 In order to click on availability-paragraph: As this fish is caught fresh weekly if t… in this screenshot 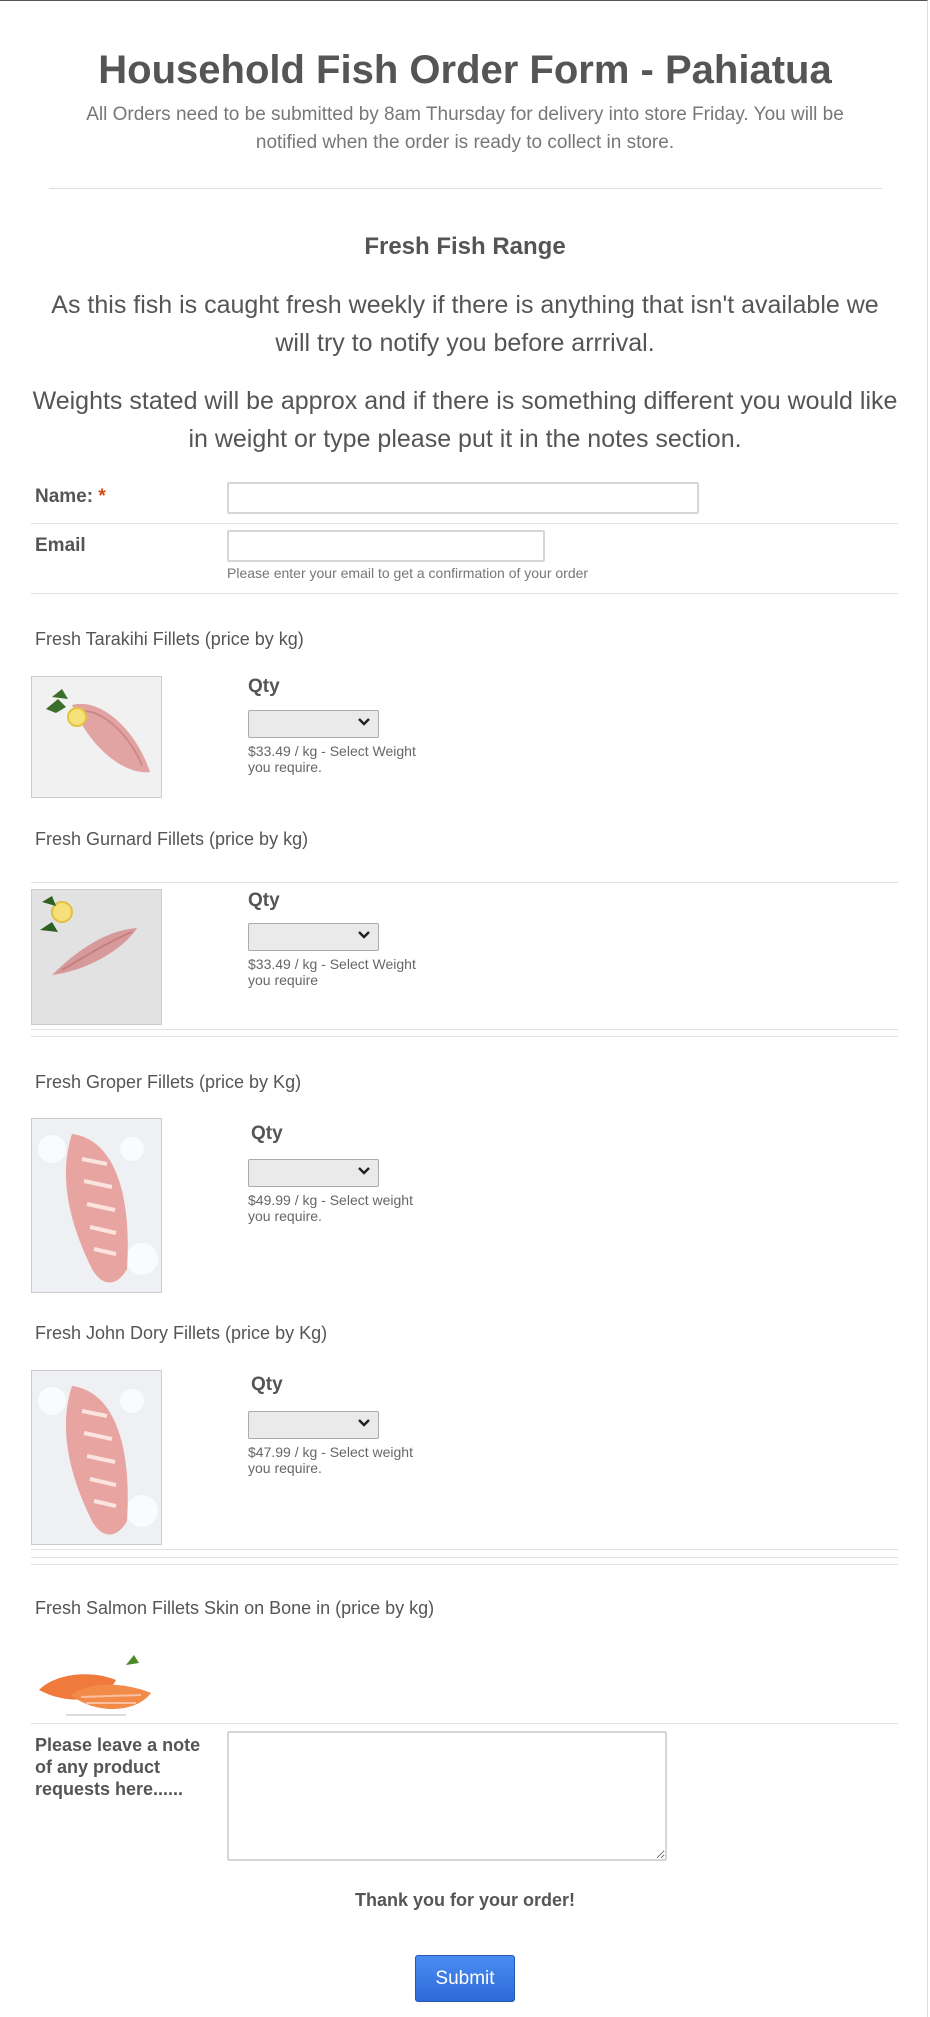, I will do `click(465, 324)`.